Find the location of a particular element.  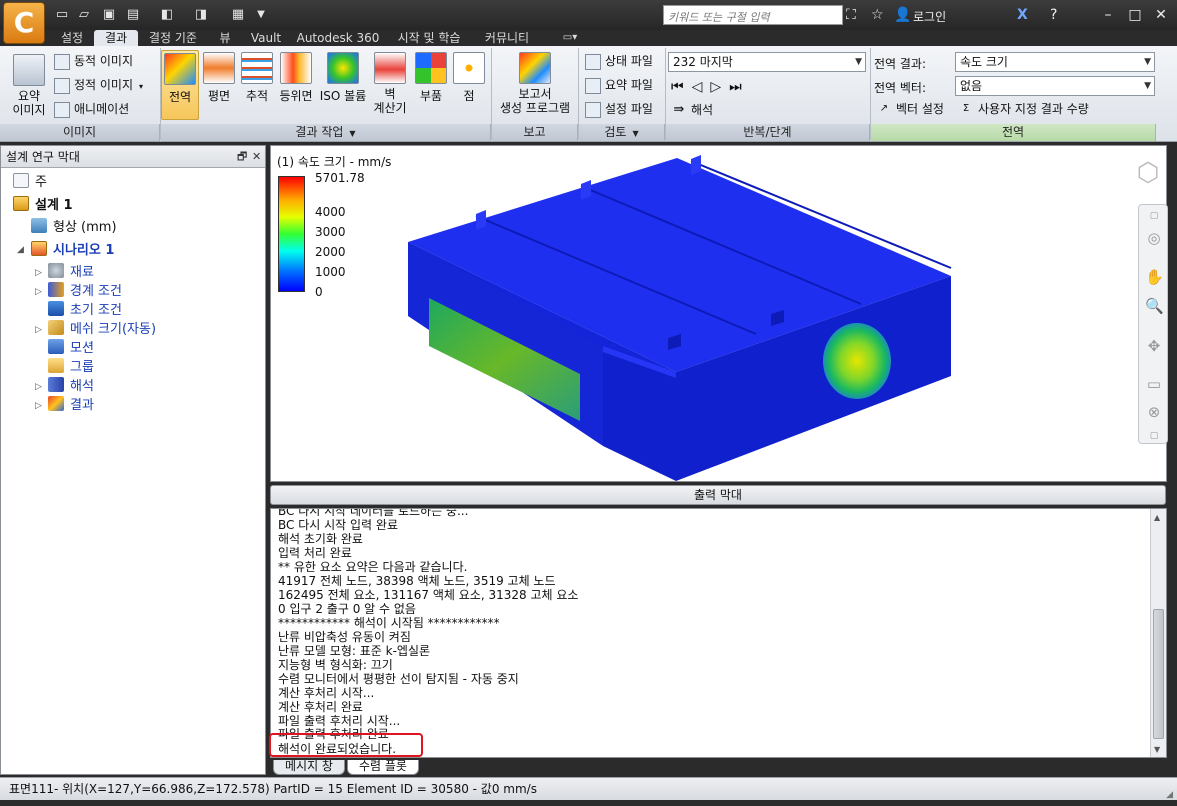

static-image-button: 정적 이미지 ▾ is located at coordinates (98, 85).